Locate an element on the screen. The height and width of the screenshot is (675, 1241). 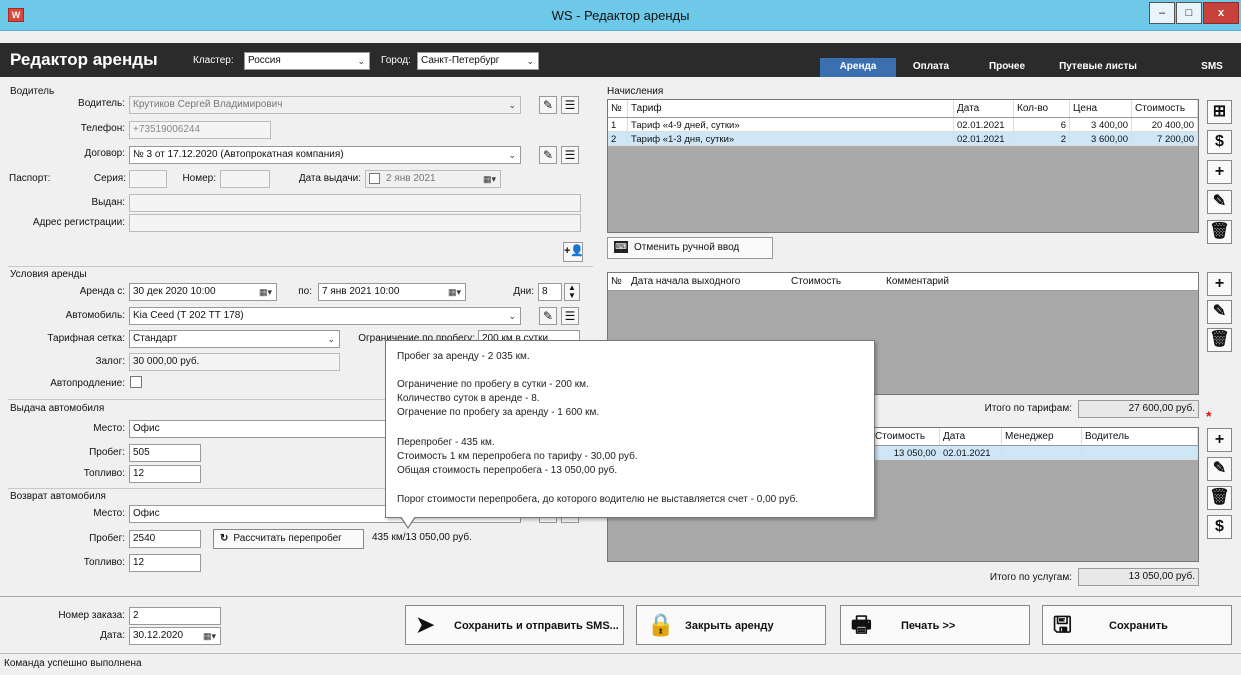
issue-group-title: Выдача автомобиля is located at coordinates (57, 408).